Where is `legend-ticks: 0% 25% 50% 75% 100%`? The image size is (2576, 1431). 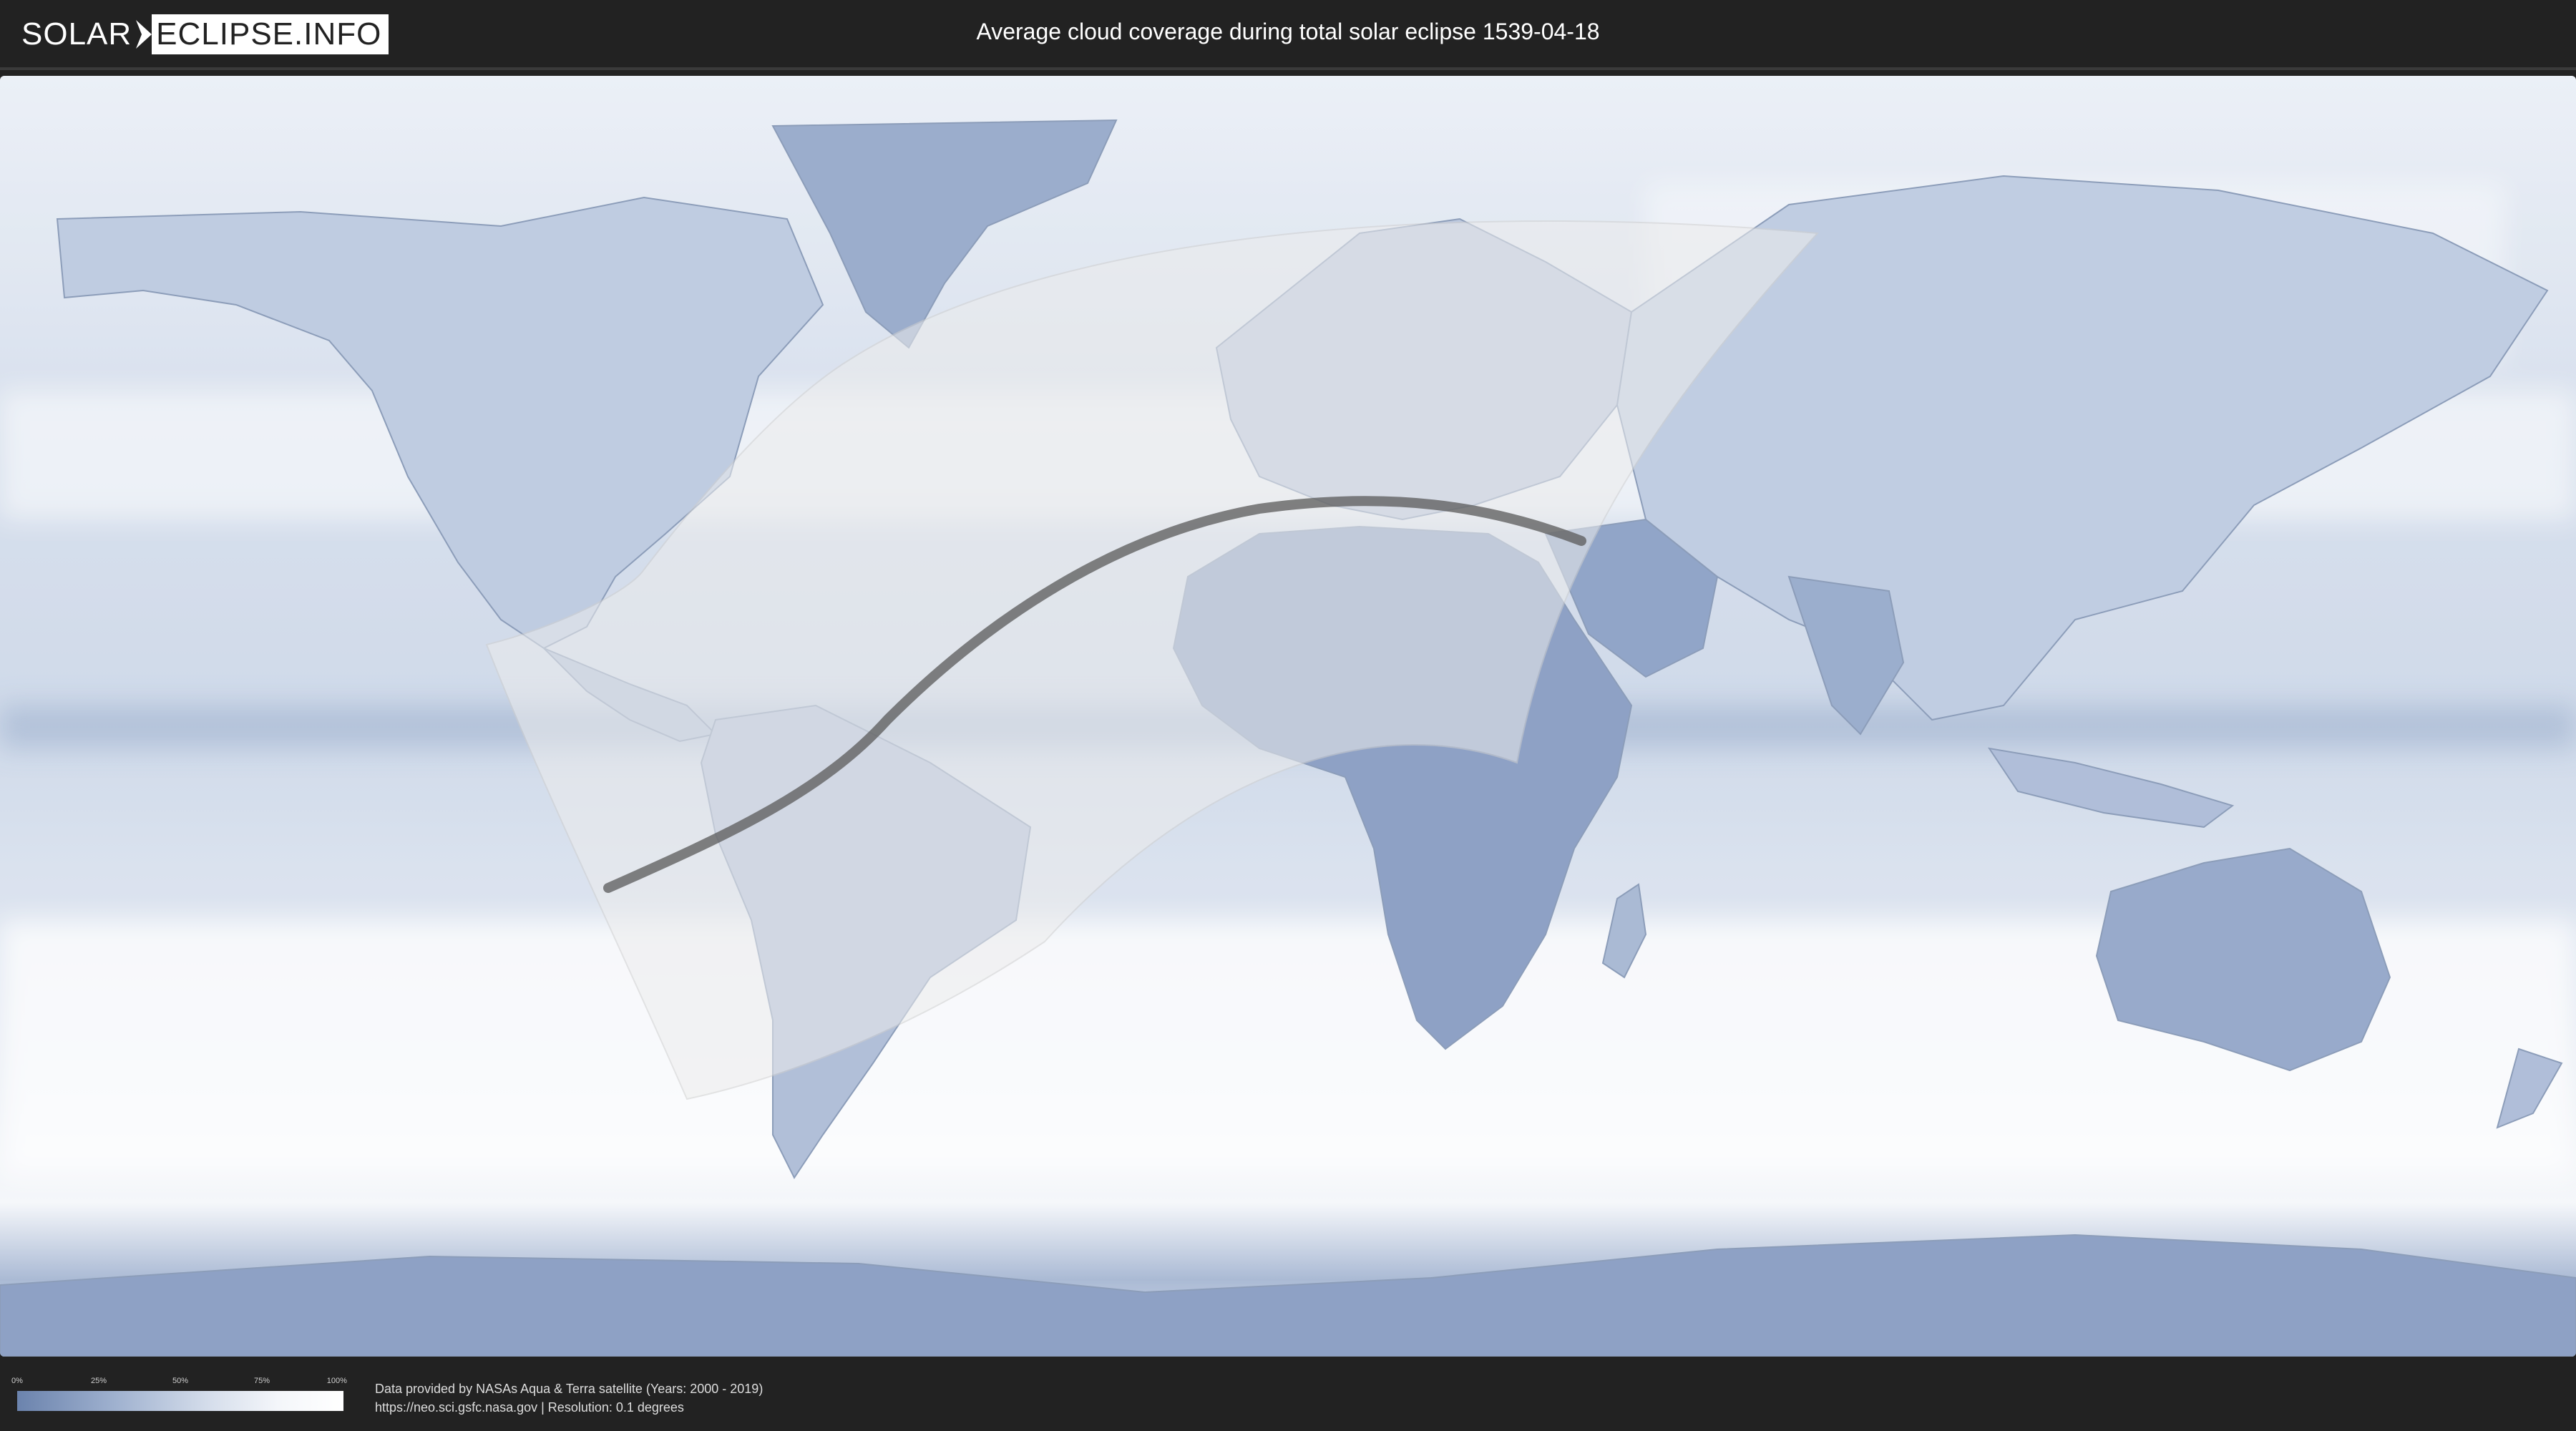
legend-ticks: 0% 25% 50% 75% 100% is located at coordinates (179, 1382).